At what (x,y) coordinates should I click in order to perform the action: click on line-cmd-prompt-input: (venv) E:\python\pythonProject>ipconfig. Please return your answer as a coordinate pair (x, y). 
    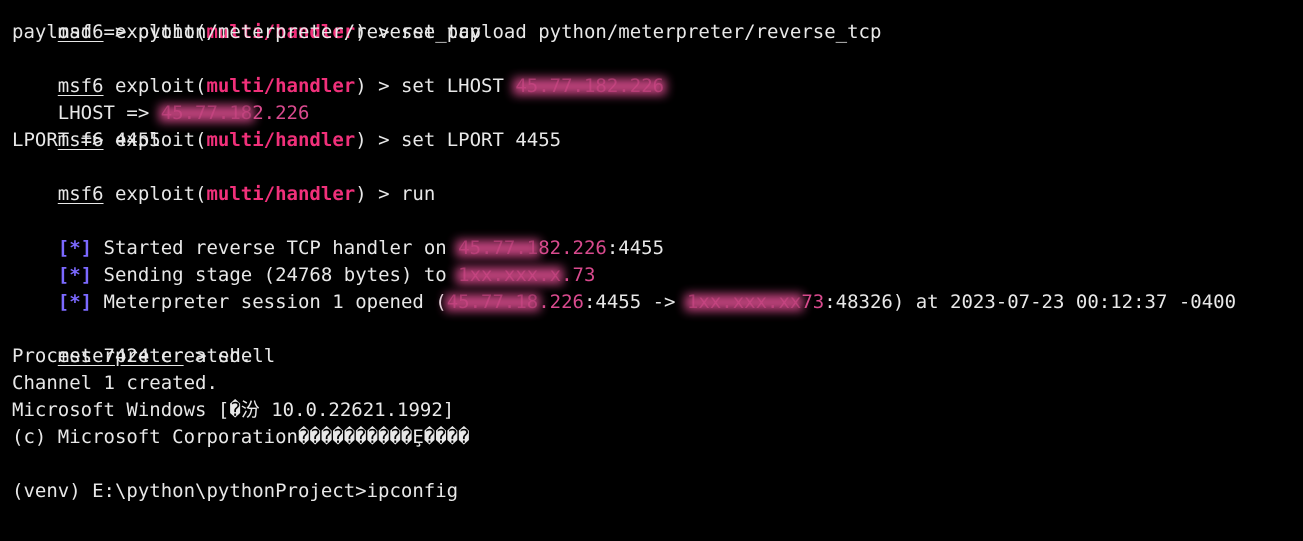
    Looking at the image, I should click on (654, 491).